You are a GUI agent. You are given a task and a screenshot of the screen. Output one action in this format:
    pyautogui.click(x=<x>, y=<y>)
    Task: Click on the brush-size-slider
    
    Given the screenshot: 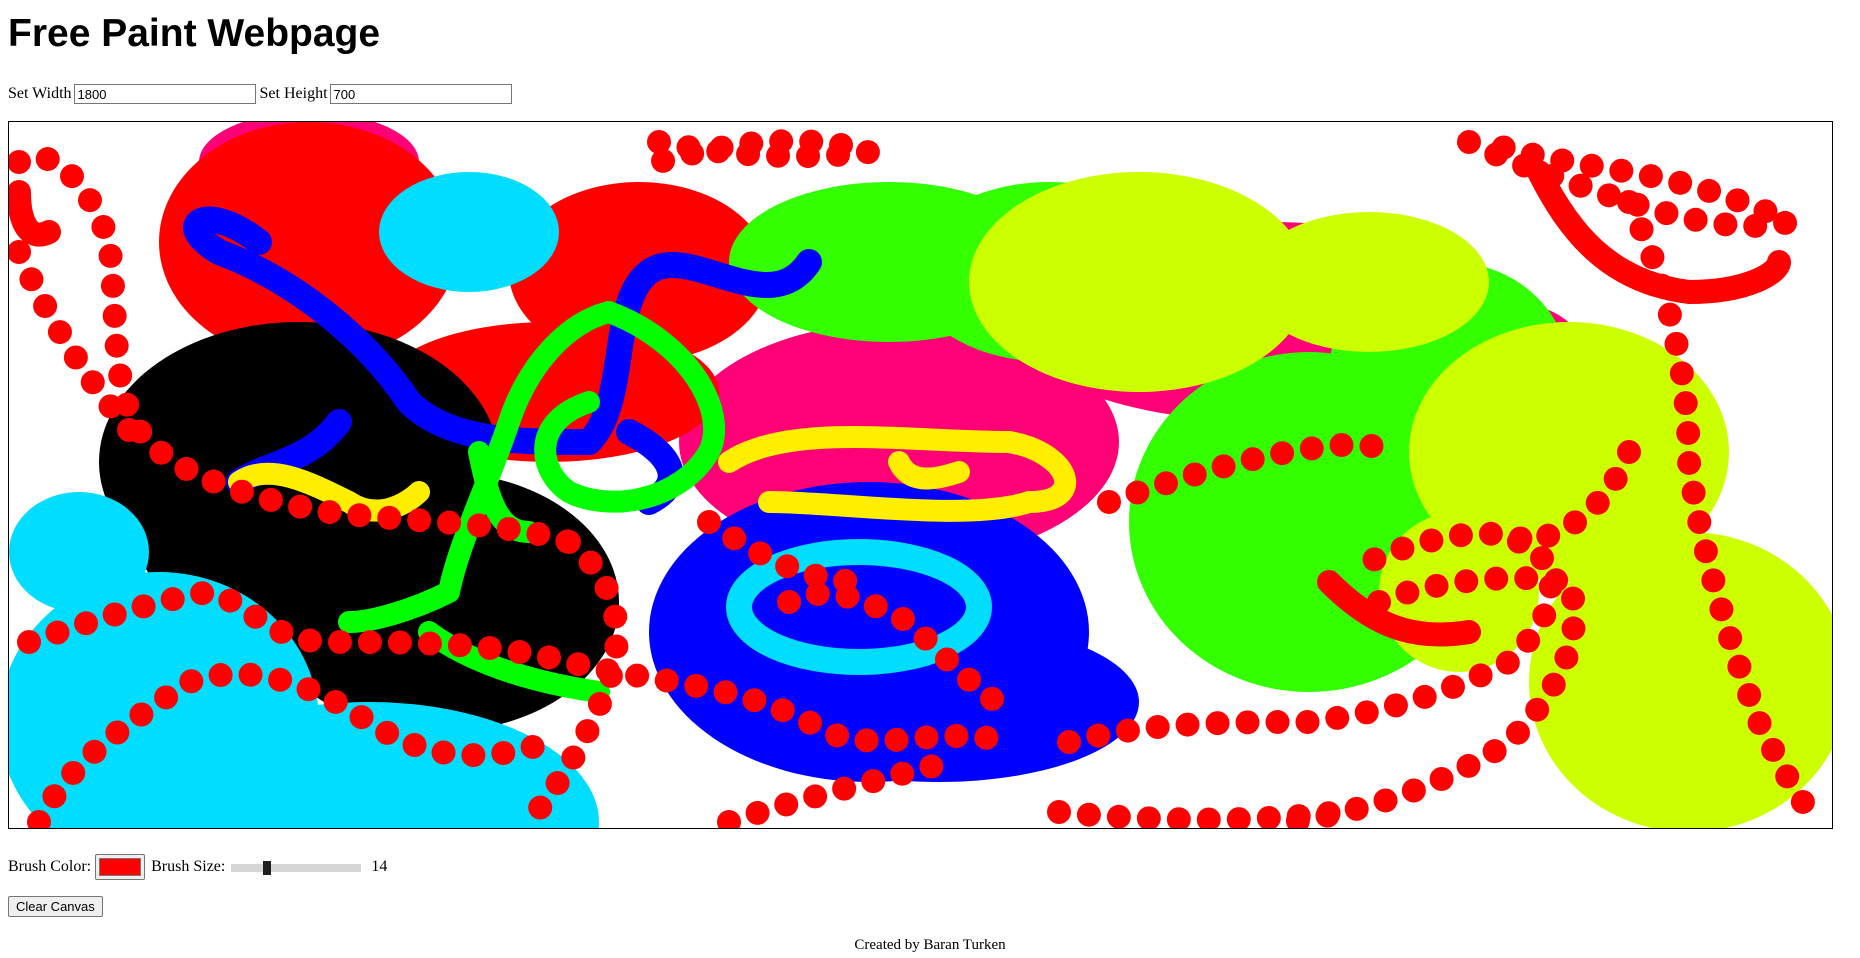 What is the action you would take?
    pyautogui.click(x=296, y=868)
    